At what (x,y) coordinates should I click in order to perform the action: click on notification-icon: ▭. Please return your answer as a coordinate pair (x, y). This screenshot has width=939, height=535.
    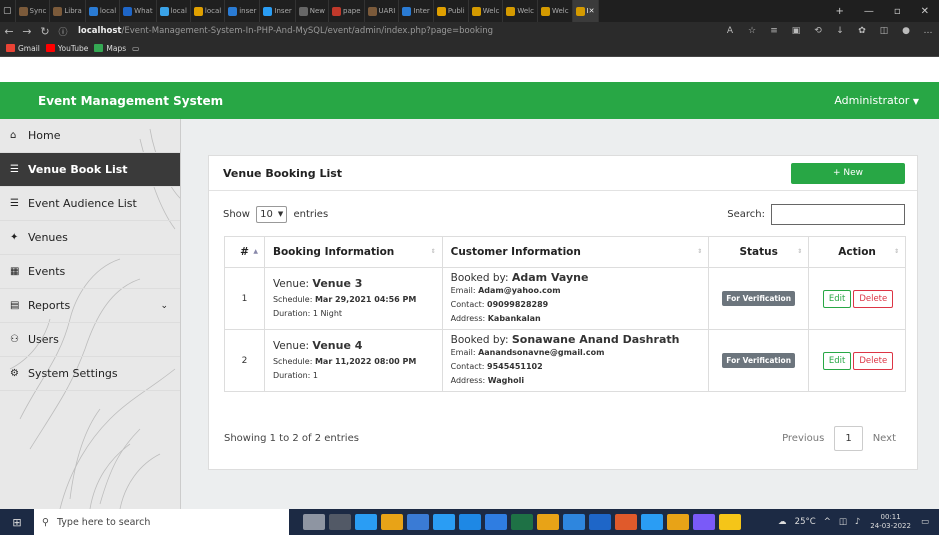
    Looking at the image, I should click on (925, 522).